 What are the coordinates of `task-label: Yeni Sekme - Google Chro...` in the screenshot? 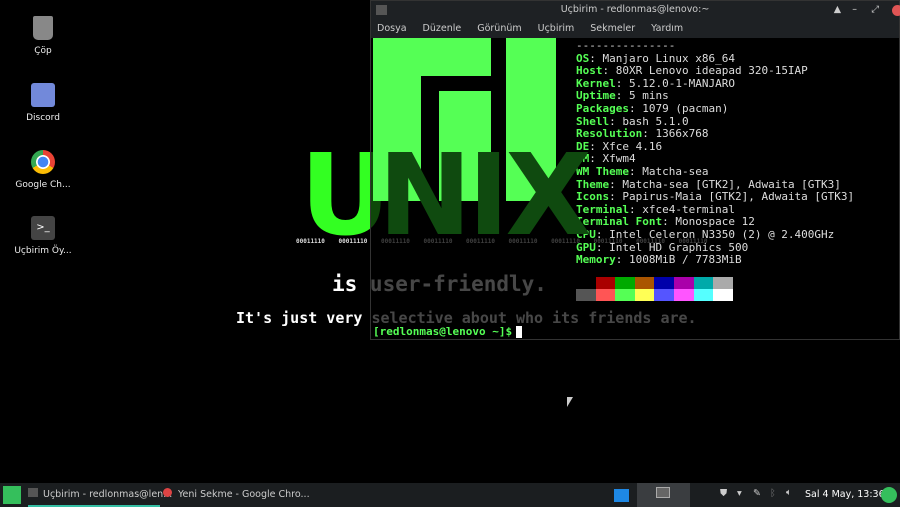 It's located at (244, 494).